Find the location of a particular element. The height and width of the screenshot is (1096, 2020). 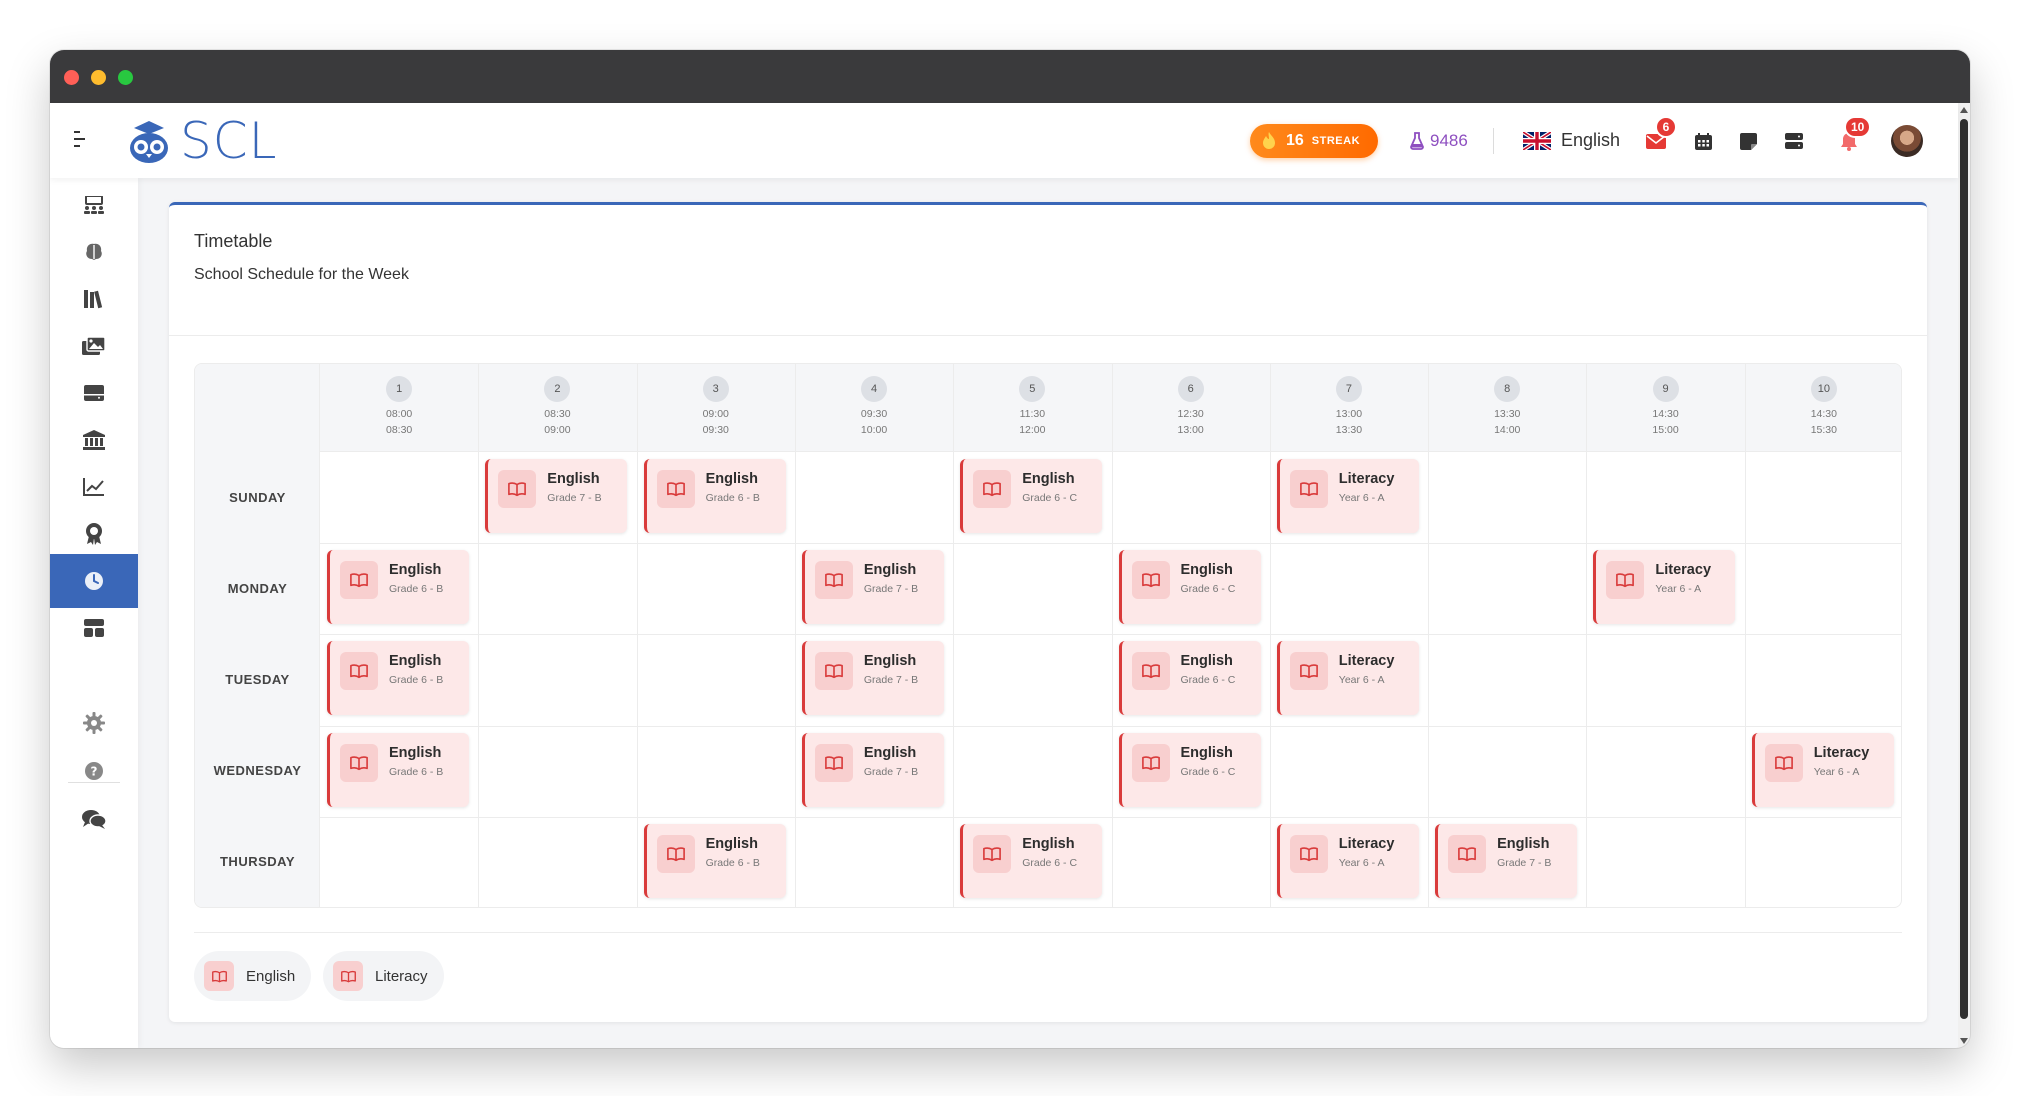

sidebar-item-chat is located at coordinates (94, 819).